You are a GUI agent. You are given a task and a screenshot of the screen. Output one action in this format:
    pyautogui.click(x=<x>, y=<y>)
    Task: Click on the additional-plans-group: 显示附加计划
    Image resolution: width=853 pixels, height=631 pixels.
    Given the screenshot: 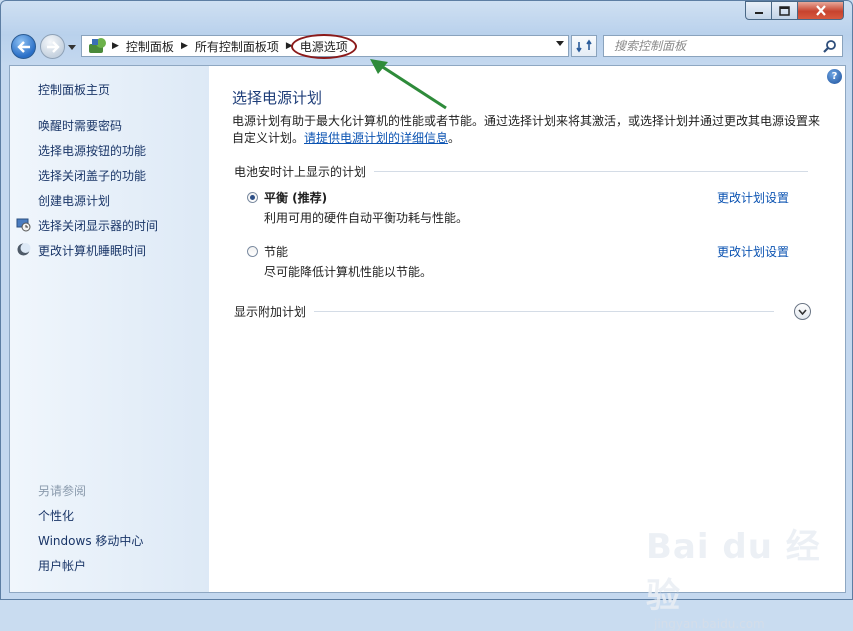 What is the action you would take?
    pyautogui.click(x=504, y=311)
    